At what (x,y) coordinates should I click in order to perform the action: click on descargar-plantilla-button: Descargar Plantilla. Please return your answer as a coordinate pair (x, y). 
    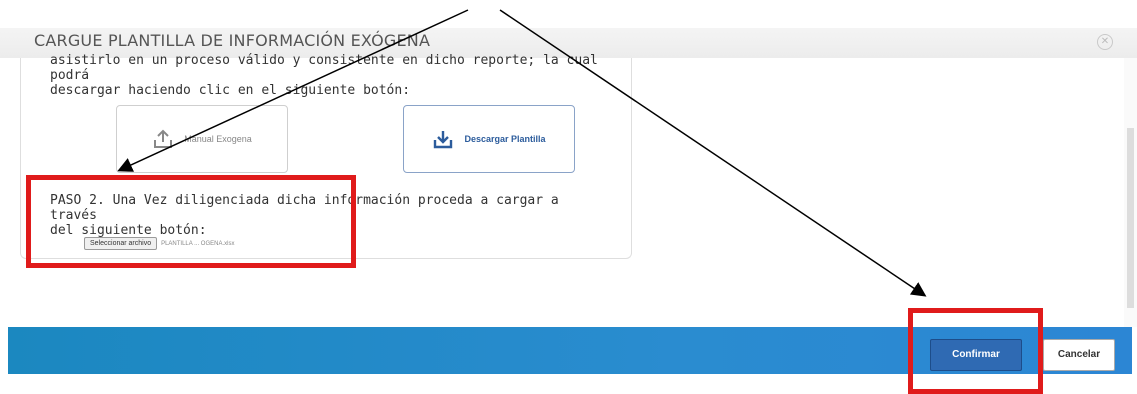
    Looking at the image, I should click on (489, 139).